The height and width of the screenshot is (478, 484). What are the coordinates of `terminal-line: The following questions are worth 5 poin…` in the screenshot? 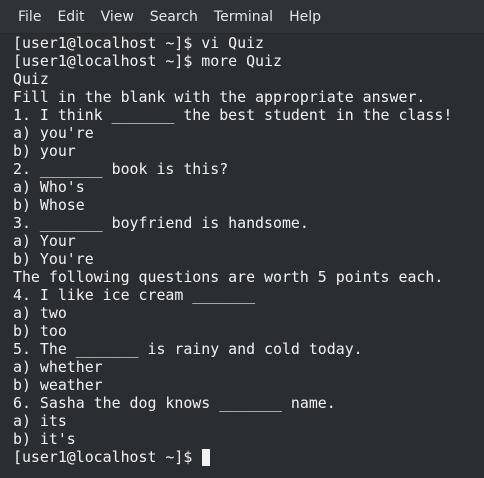 It's located at (228, 277).